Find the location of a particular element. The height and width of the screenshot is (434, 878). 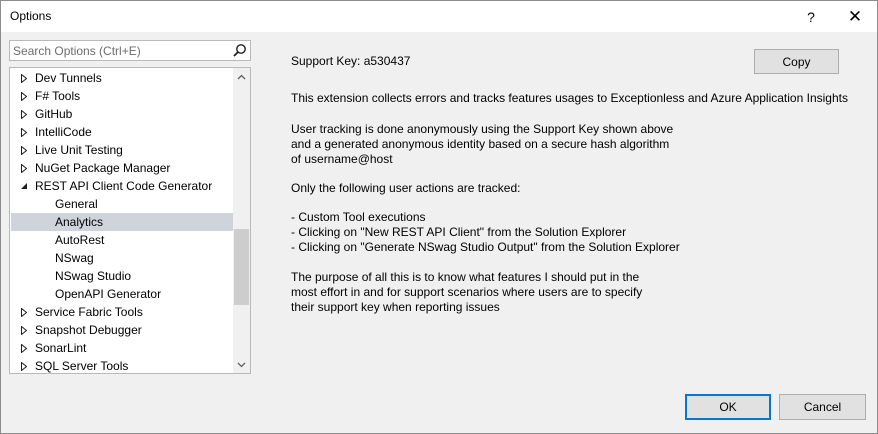

tree-item-label: General is located at coordinates (76, 204).